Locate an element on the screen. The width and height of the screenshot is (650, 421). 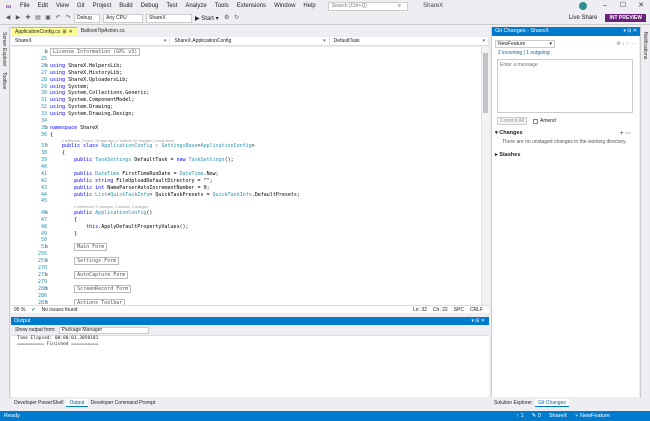
output-source-select: Package Manager is located at coordinates (103, 330).